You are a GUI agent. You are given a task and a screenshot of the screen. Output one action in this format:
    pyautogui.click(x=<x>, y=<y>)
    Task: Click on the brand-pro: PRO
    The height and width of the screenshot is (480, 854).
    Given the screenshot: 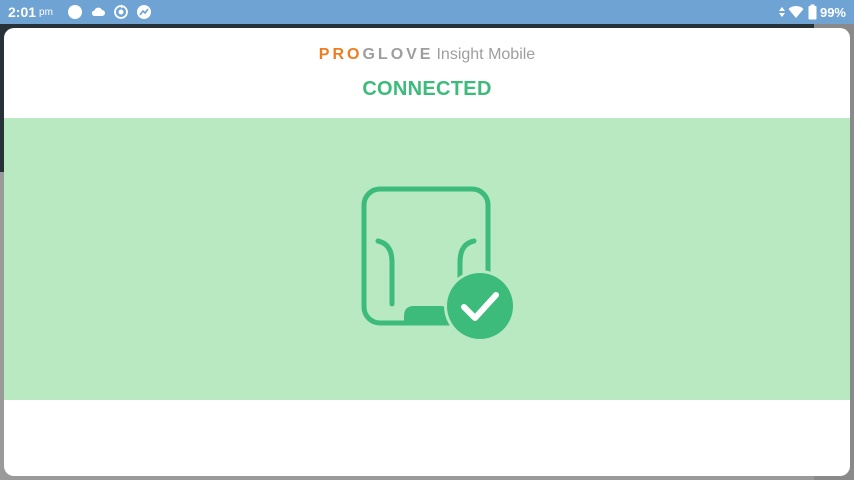 What is the action you would take?
    pyautogui.click(x=340, y=54)
    